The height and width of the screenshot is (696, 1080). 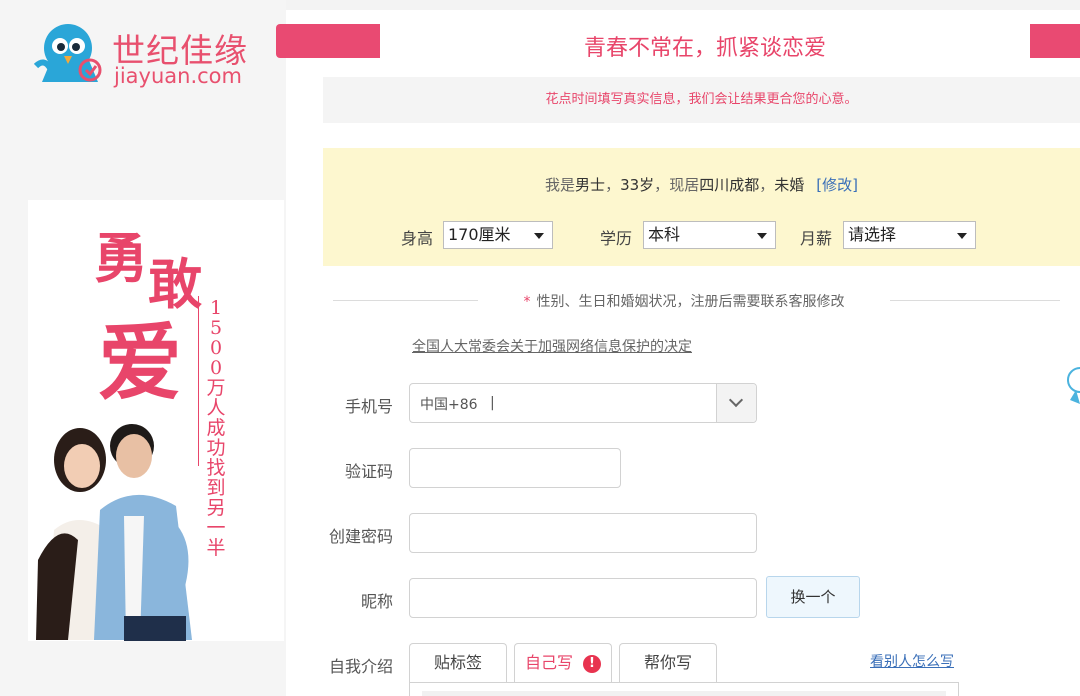 I want to click on tab-help-write: 帮你写, so click(x=668, y=663).